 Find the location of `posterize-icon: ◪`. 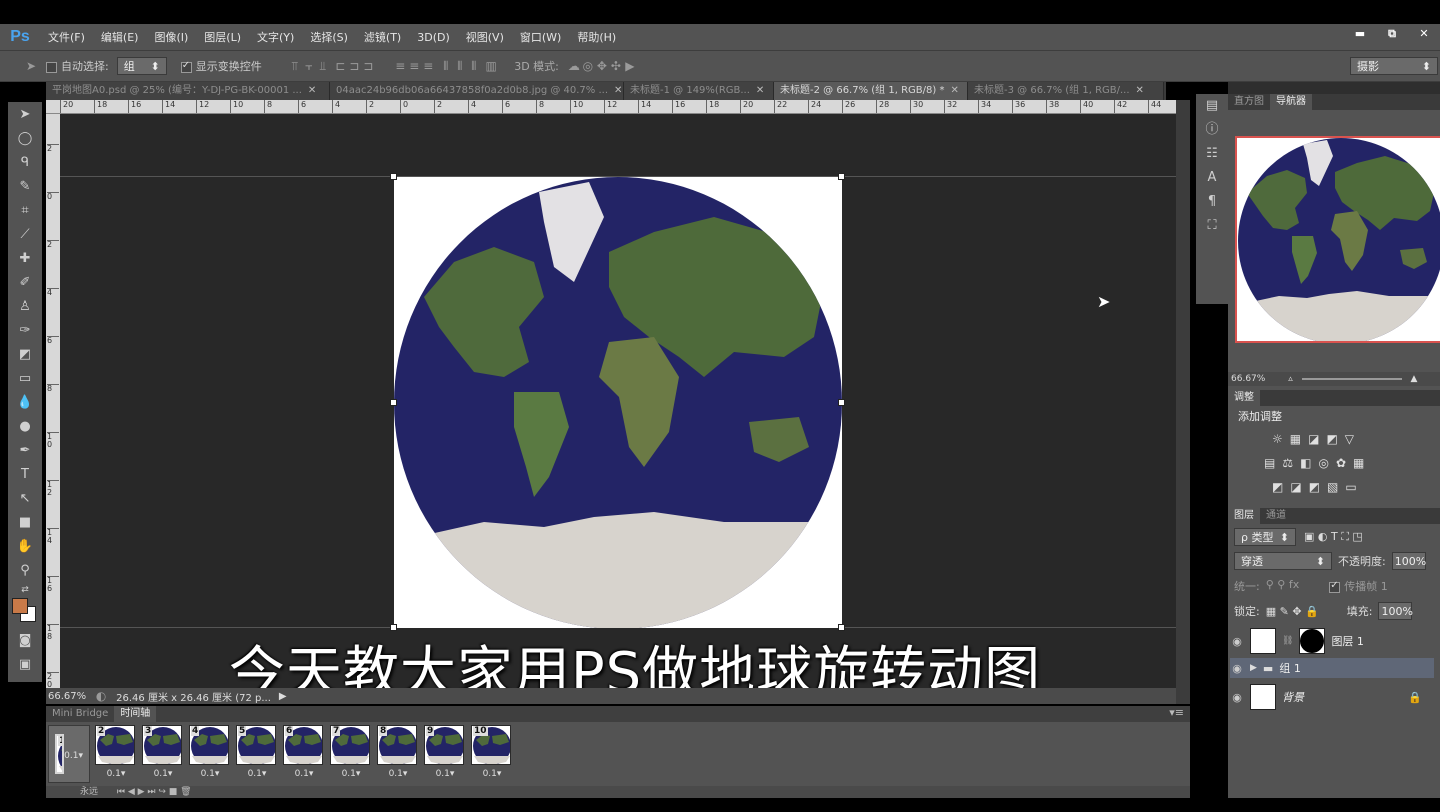

posterize-icon: ◪ is located at coordinates (1295, 487).